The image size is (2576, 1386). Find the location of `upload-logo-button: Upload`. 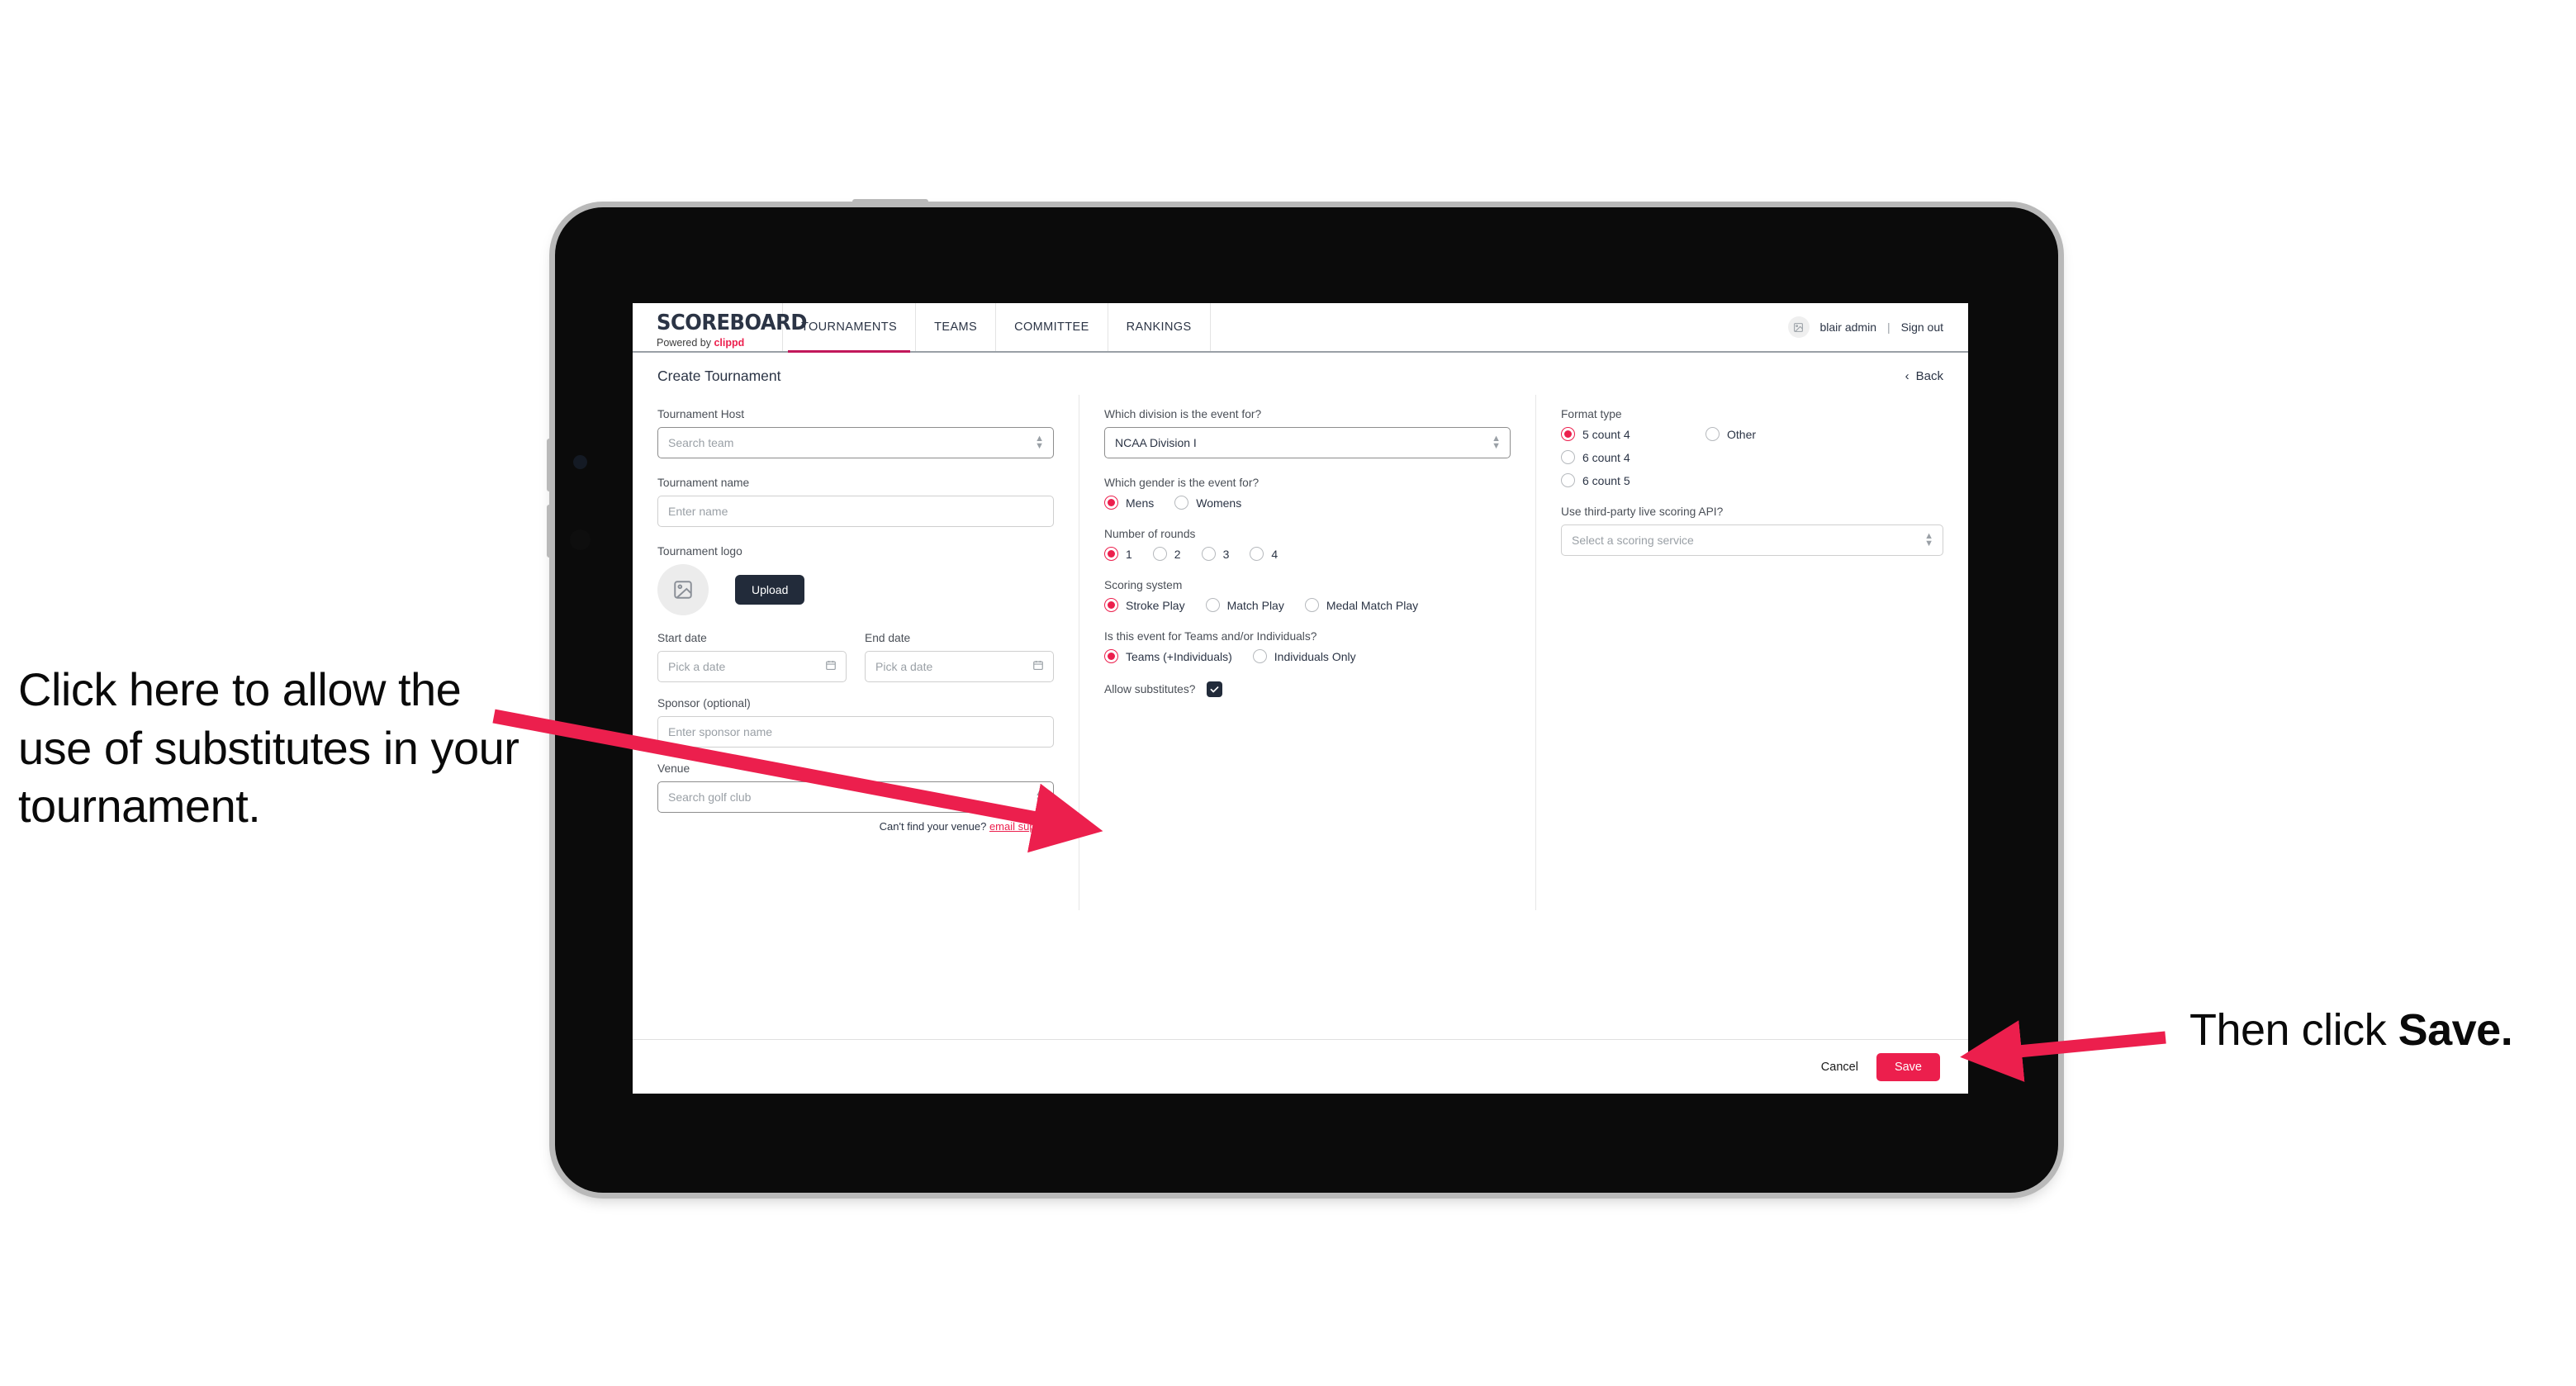

upload-logo-button: Upload is located at coordinates (770, 590).